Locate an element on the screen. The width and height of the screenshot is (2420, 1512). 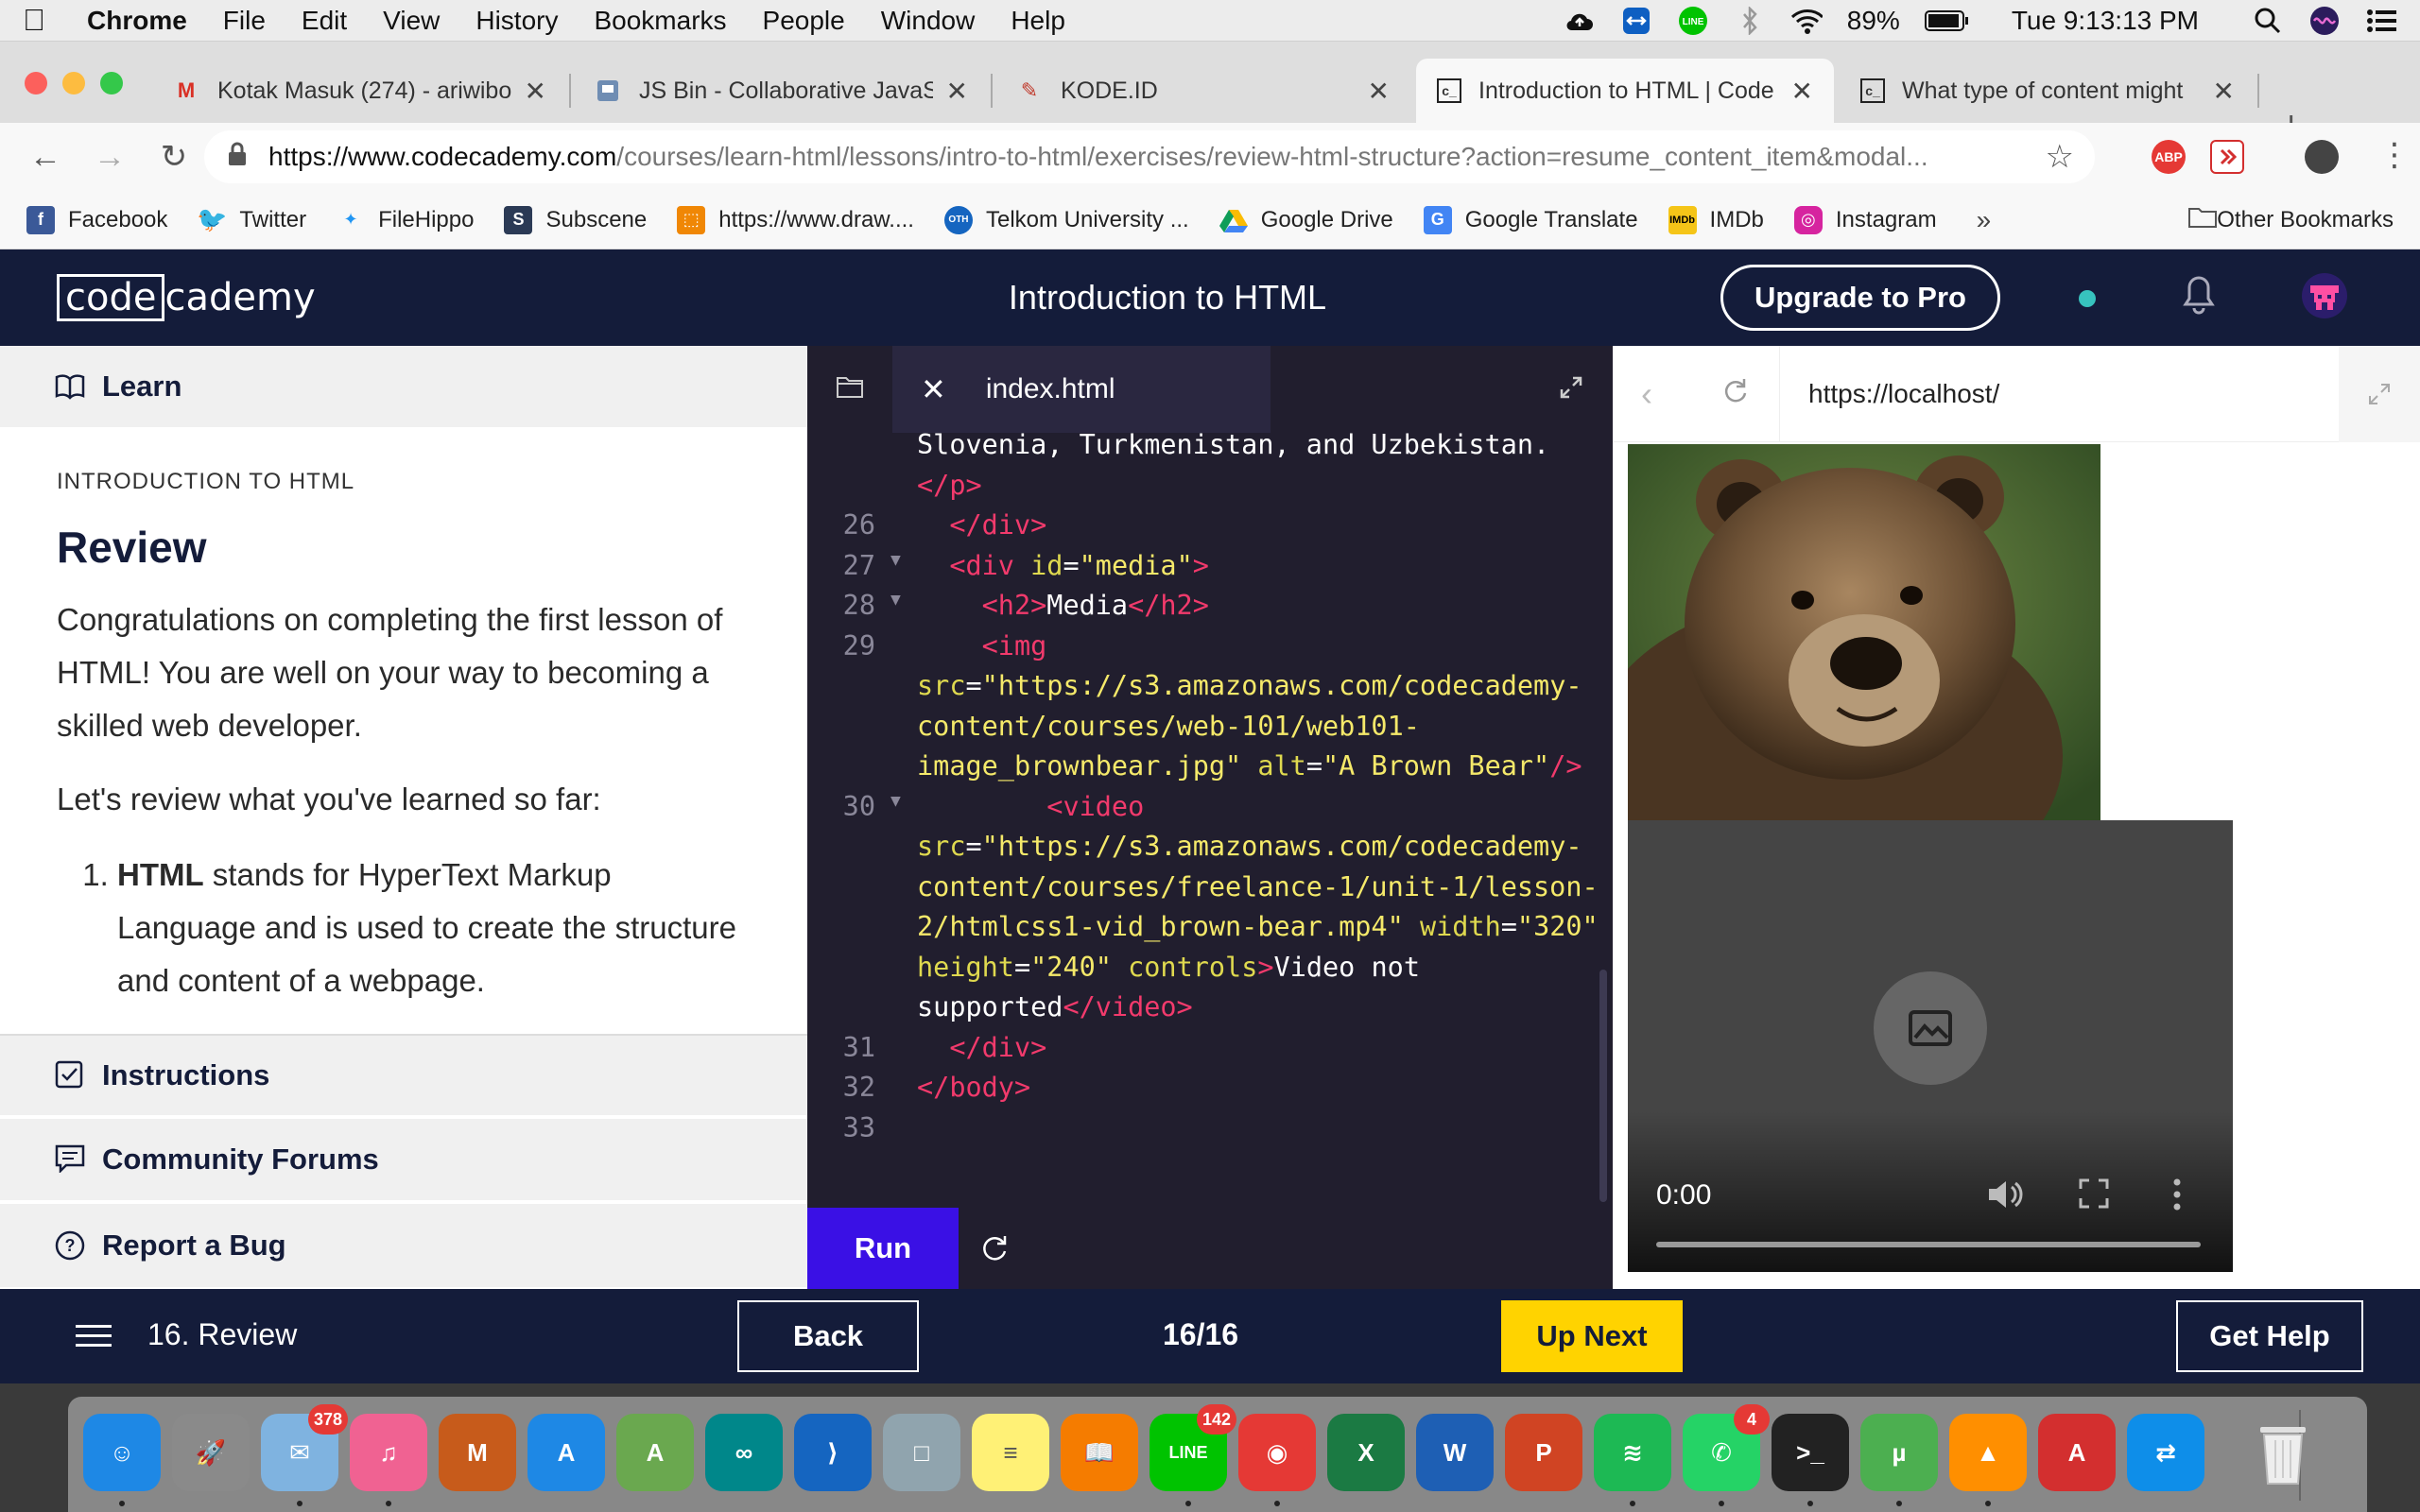
spotify-dock-icon: ≋ is located at coordinates (1632, 1452).